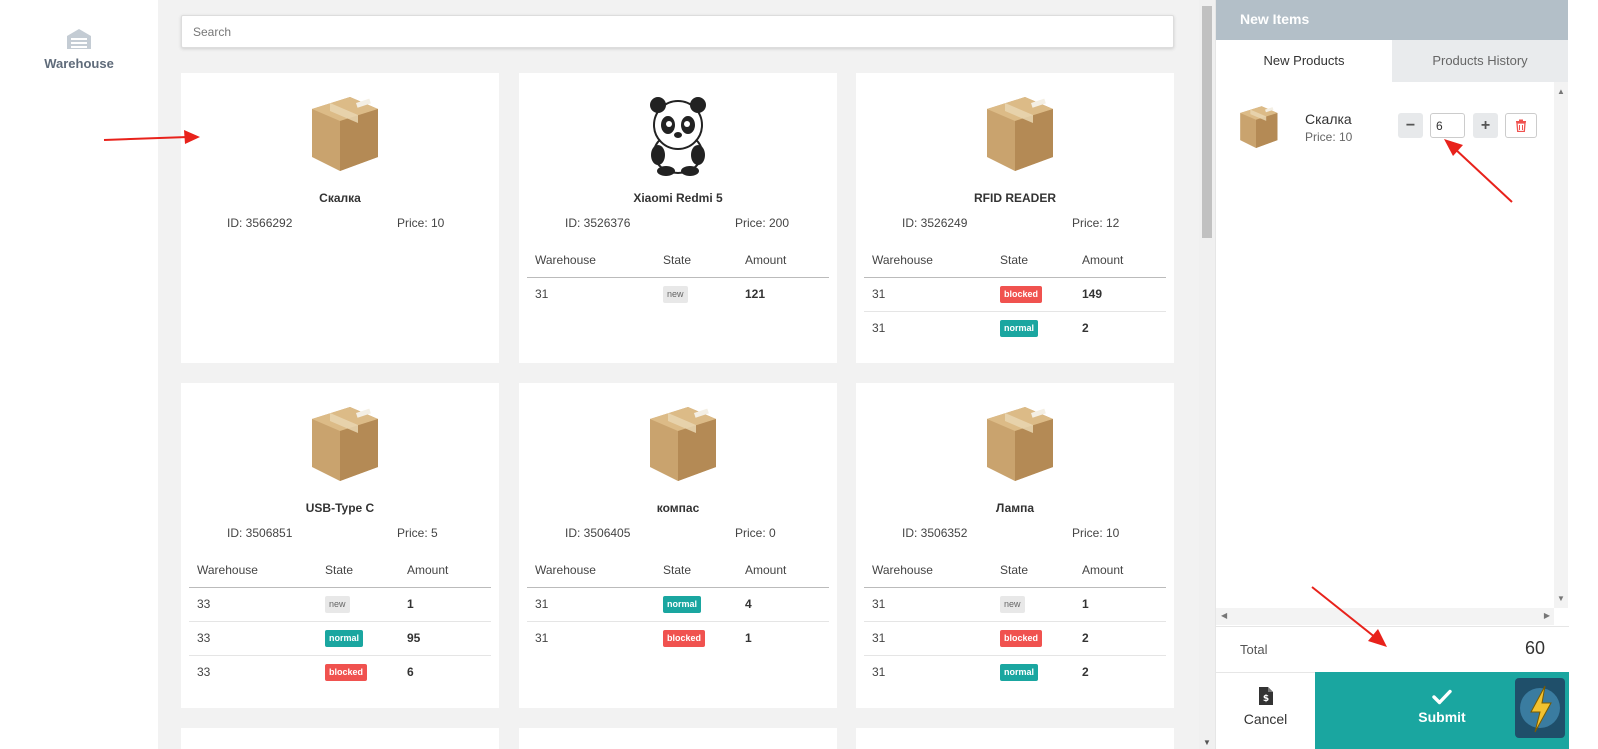 The width and height of the screenshot is (1598, 749). What do you see at coordinates (1485, 125) in the screenshot?
I see `increase-quantity-button: +` at bounding box center [1485, 125].